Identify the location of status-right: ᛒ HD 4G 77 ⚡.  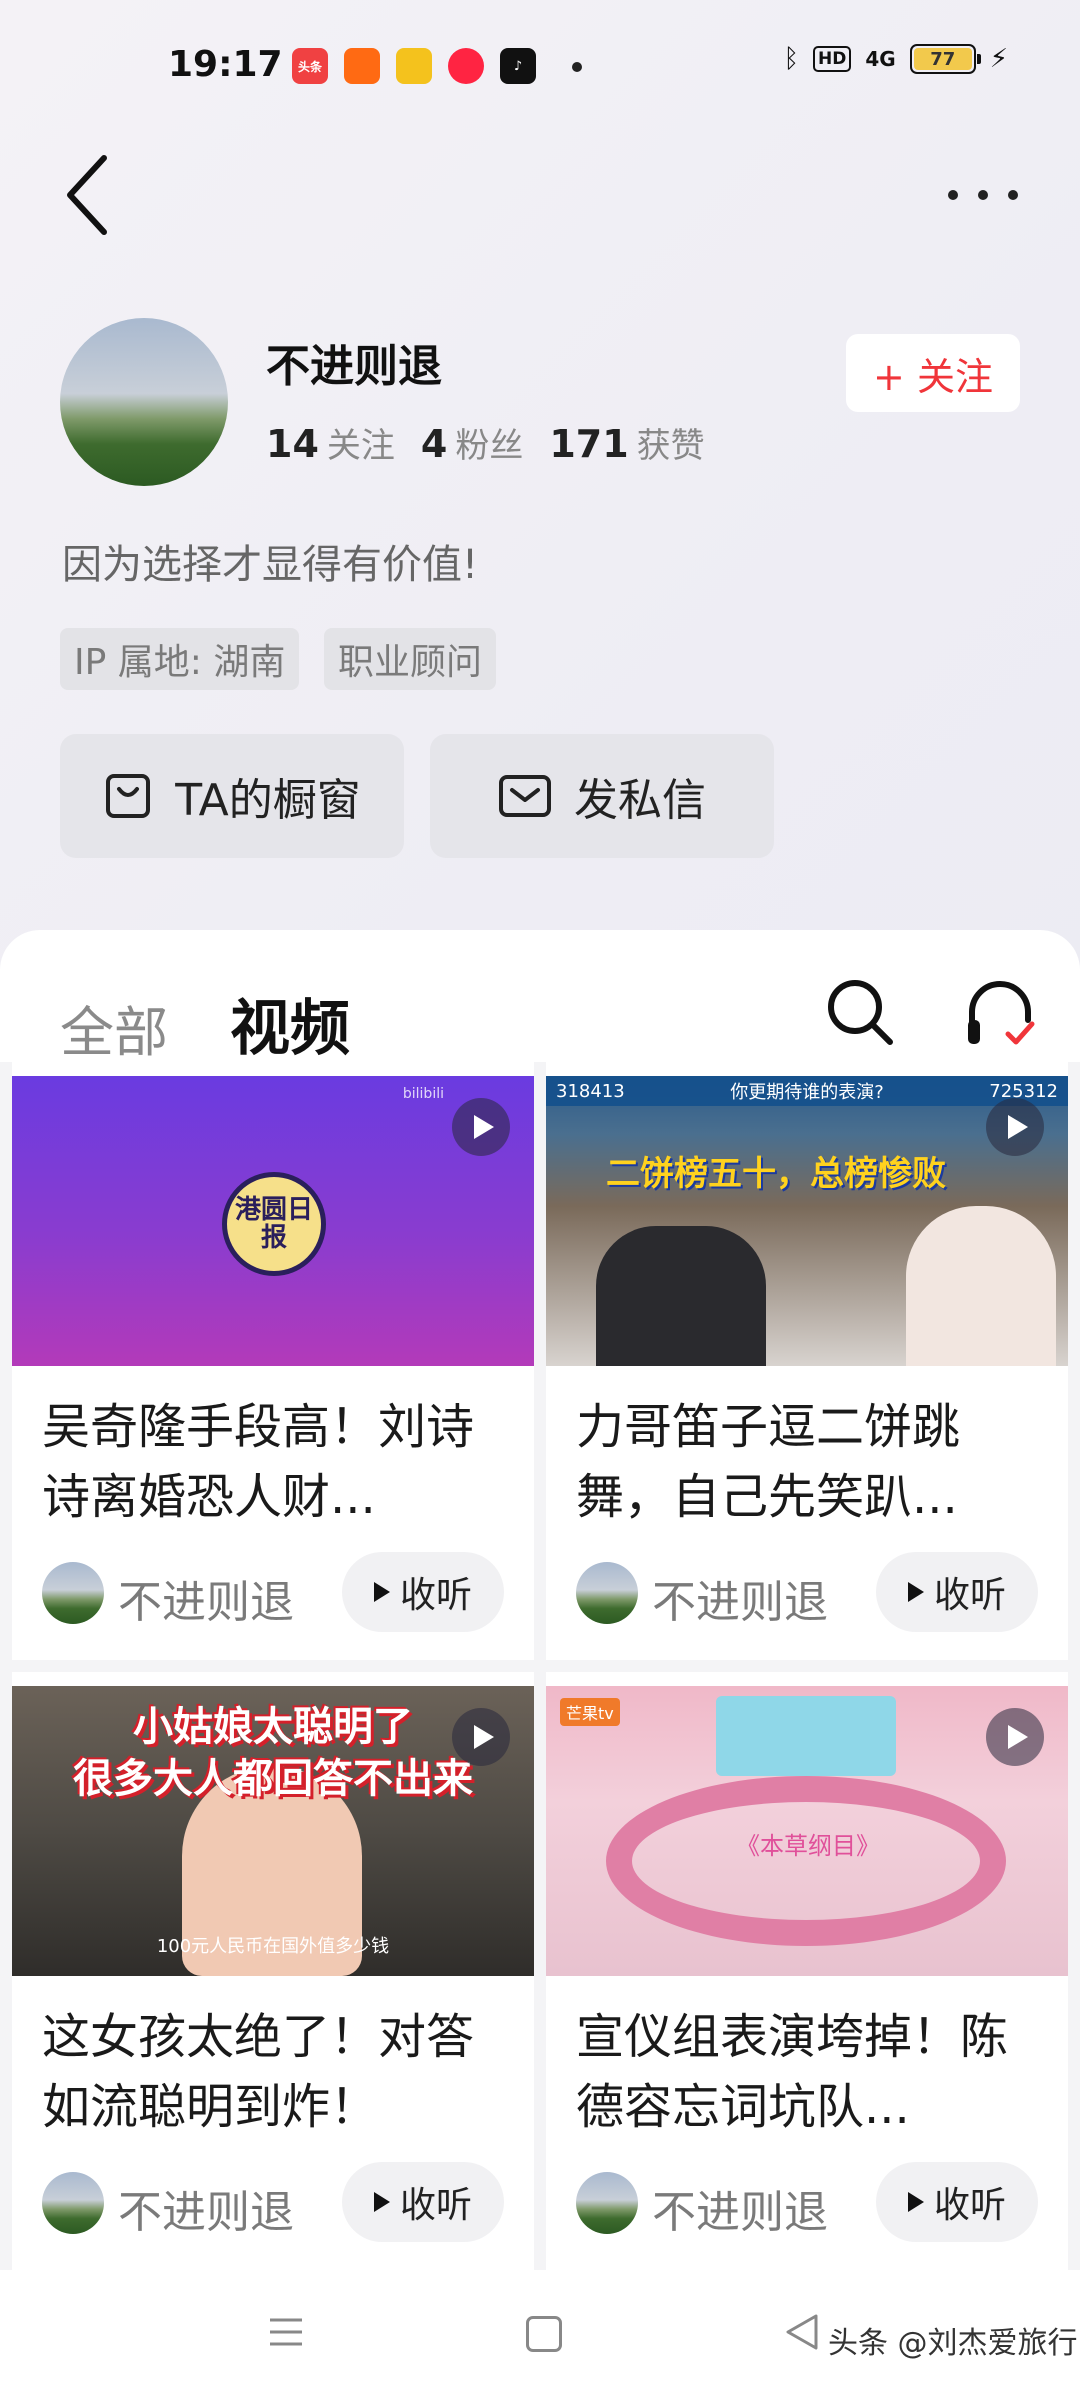
(895, 59).